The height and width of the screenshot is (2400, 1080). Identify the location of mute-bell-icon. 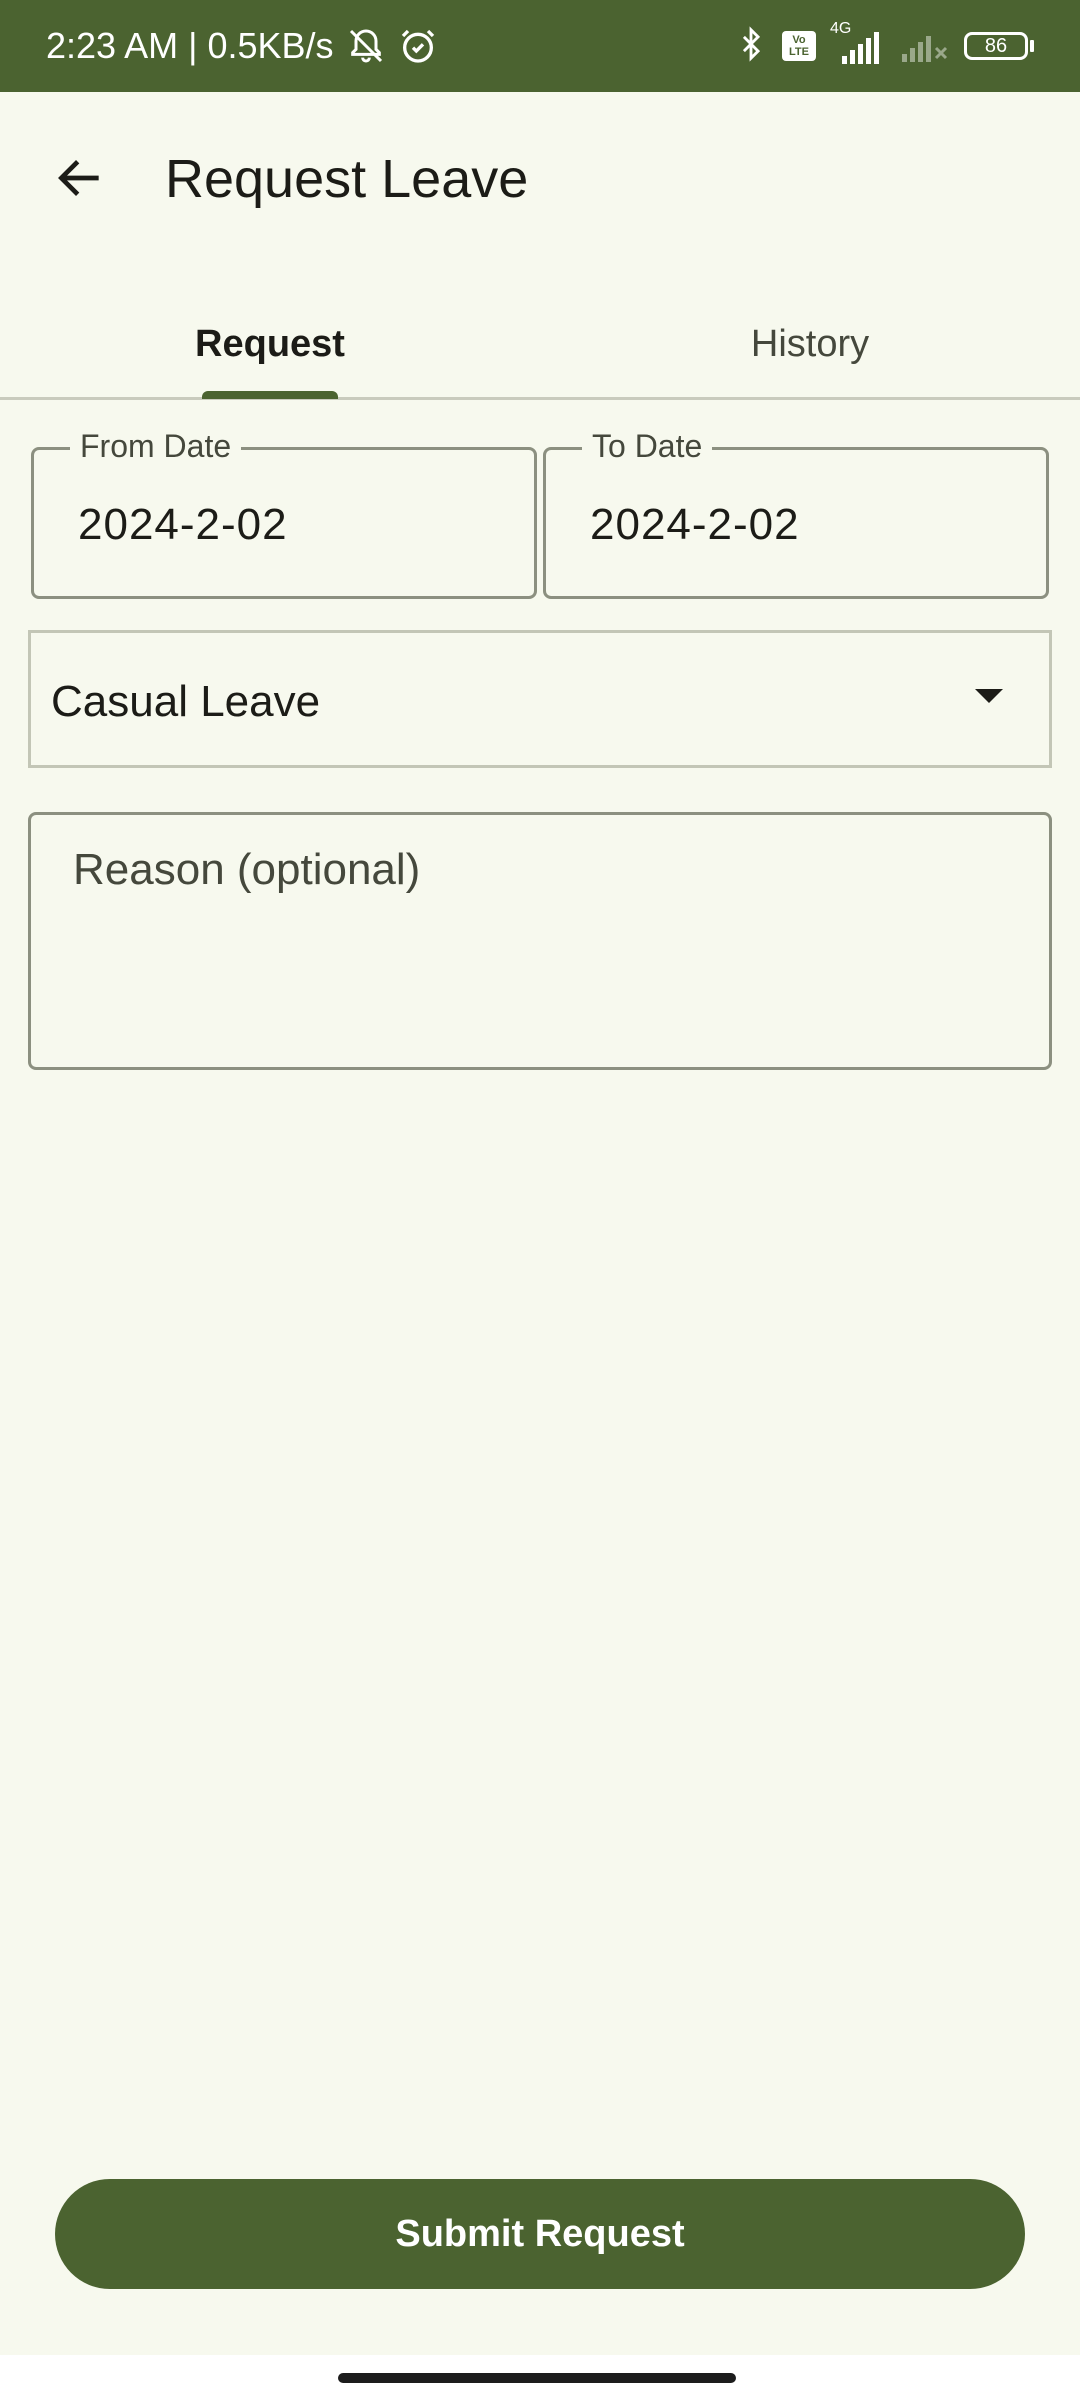
(366, 46).